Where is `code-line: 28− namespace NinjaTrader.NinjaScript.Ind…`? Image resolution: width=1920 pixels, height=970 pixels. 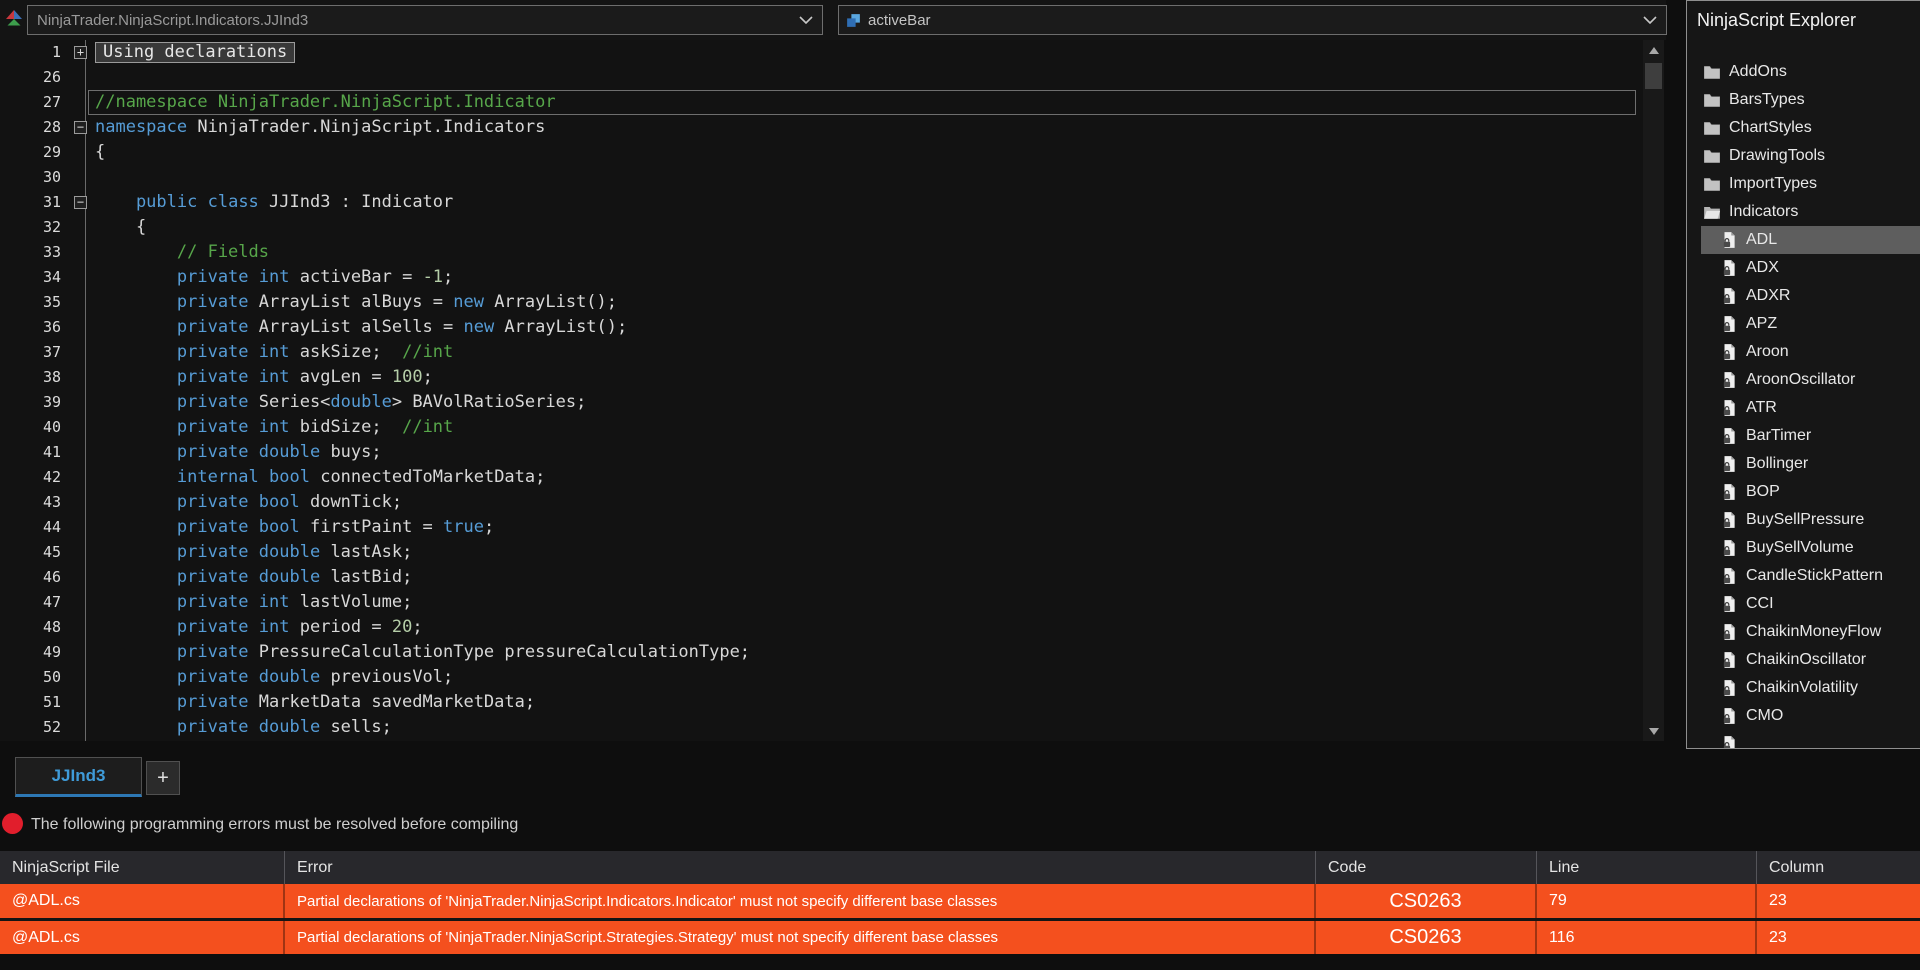
code-line: 28− namespace NinjaTrader.NinjaScript.Ind… is located at coordinates (821, 127).